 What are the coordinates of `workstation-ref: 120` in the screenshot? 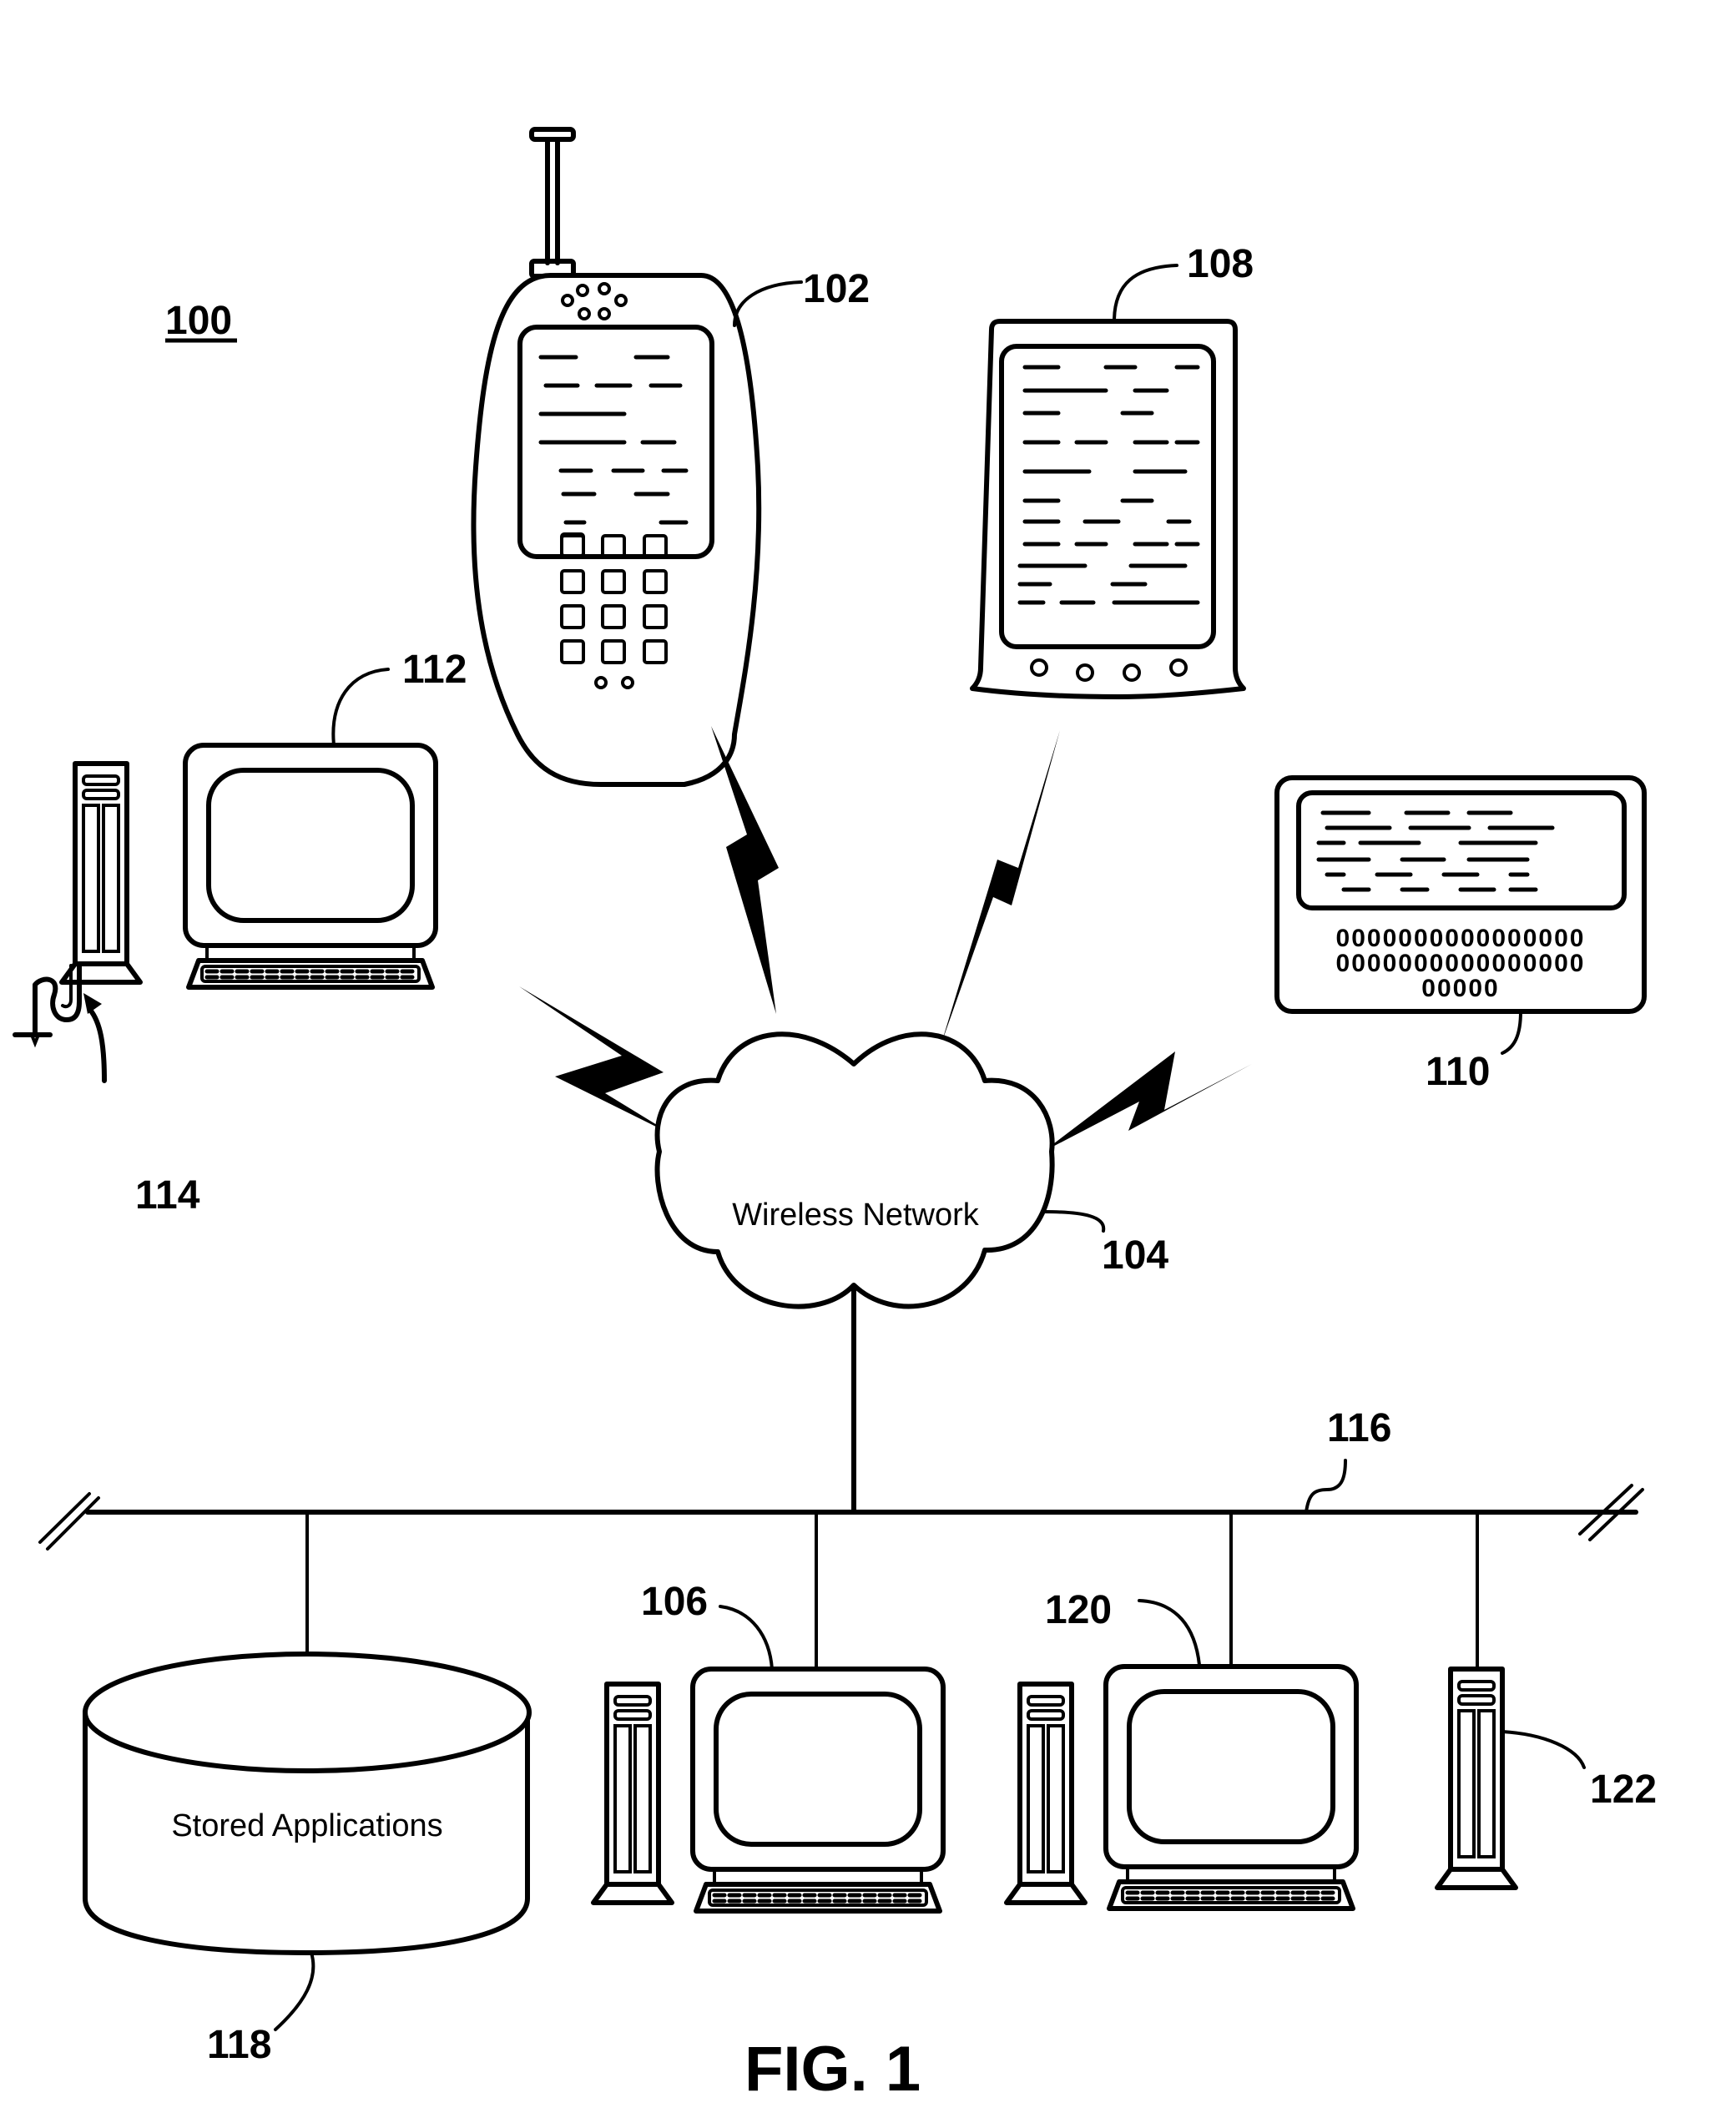 It's located at (1078, 1610).